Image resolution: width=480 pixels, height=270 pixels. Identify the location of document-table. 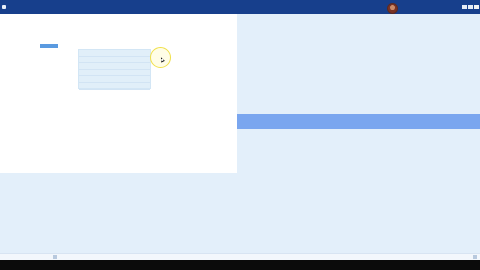
(114, 69).